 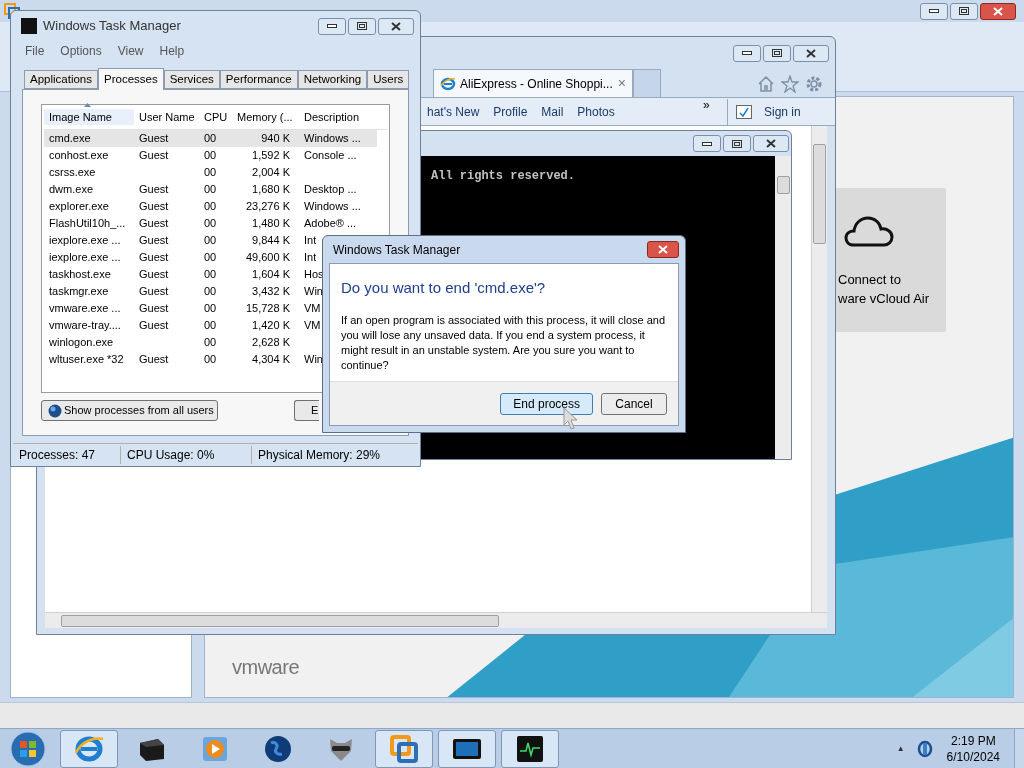 What do you see at coordinates (329, 116) in the screenshot?
I see `column-header: Description` at bounding box center [329, 116].